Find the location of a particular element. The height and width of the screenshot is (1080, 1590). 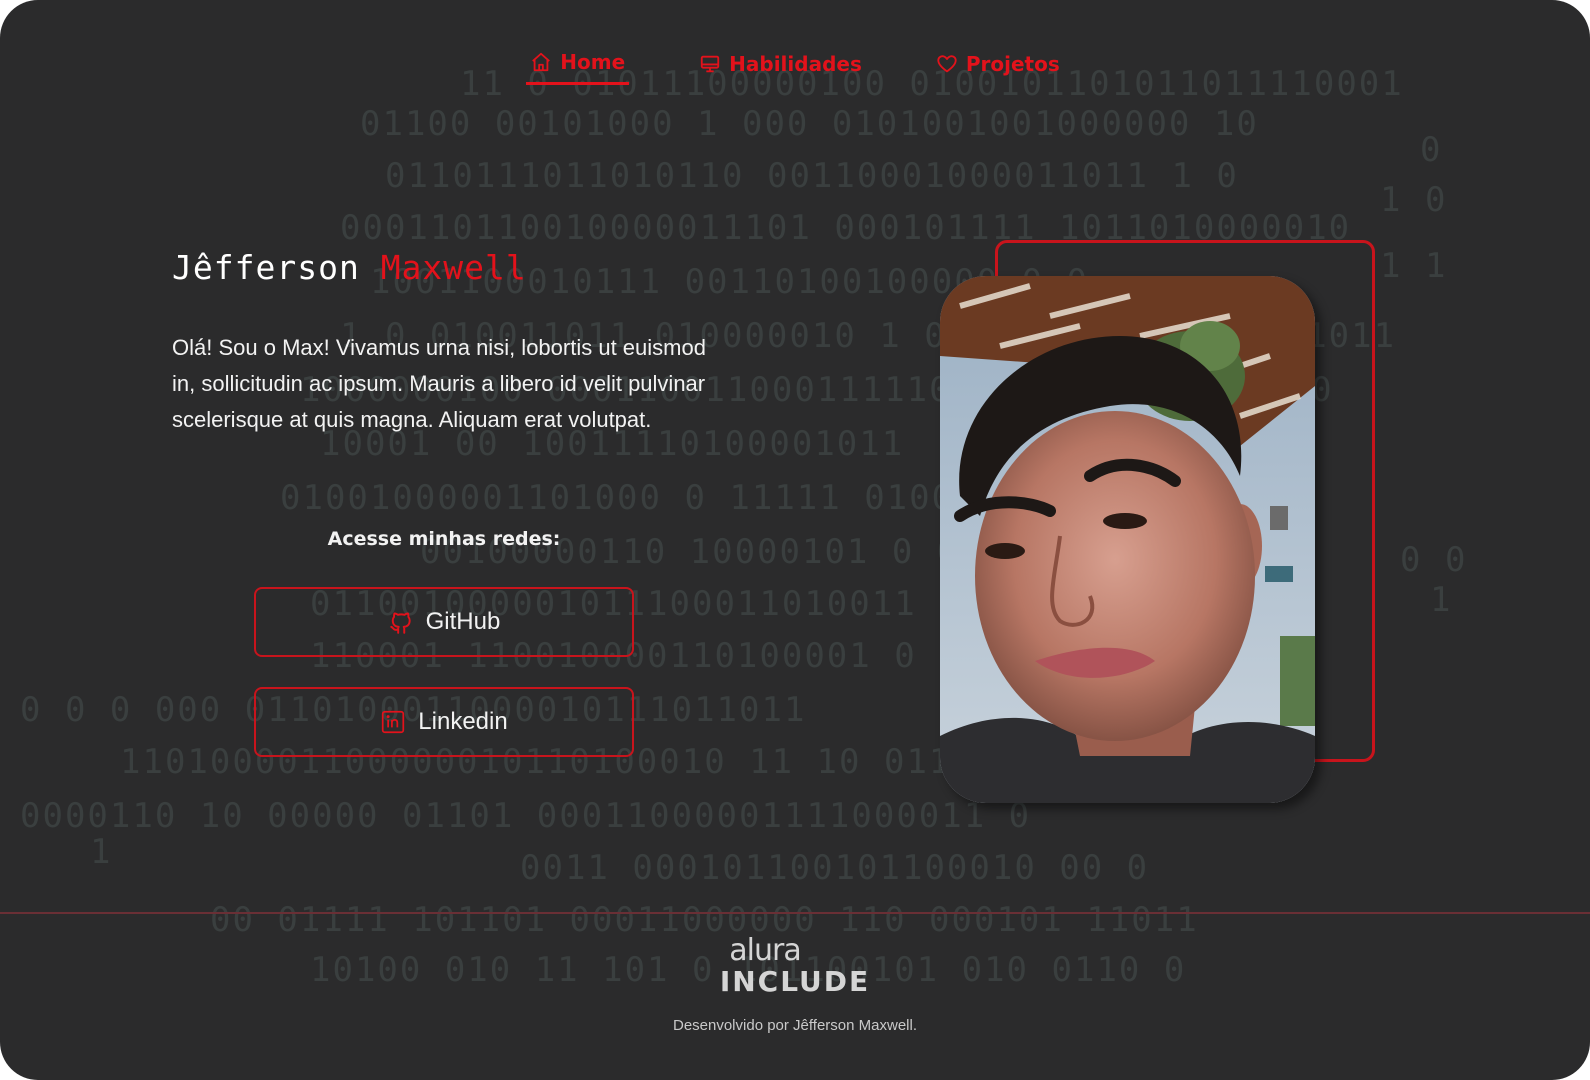

logo-include-text: INCLUDE is located at coordinates (795, 981).